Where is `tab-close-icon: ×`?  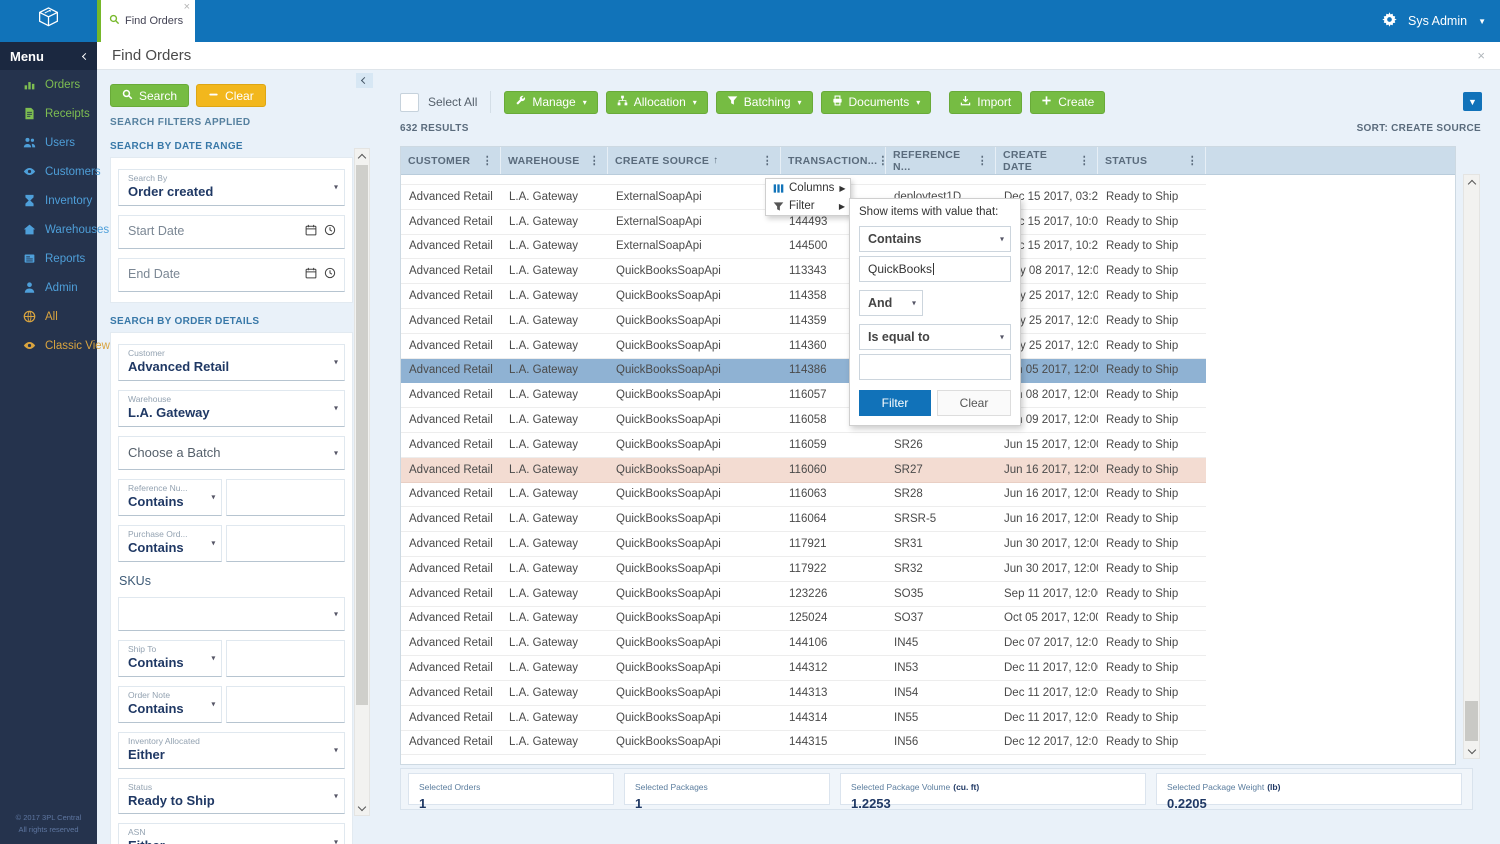
tab-close-icon: × is located at coordinates (187, 7).